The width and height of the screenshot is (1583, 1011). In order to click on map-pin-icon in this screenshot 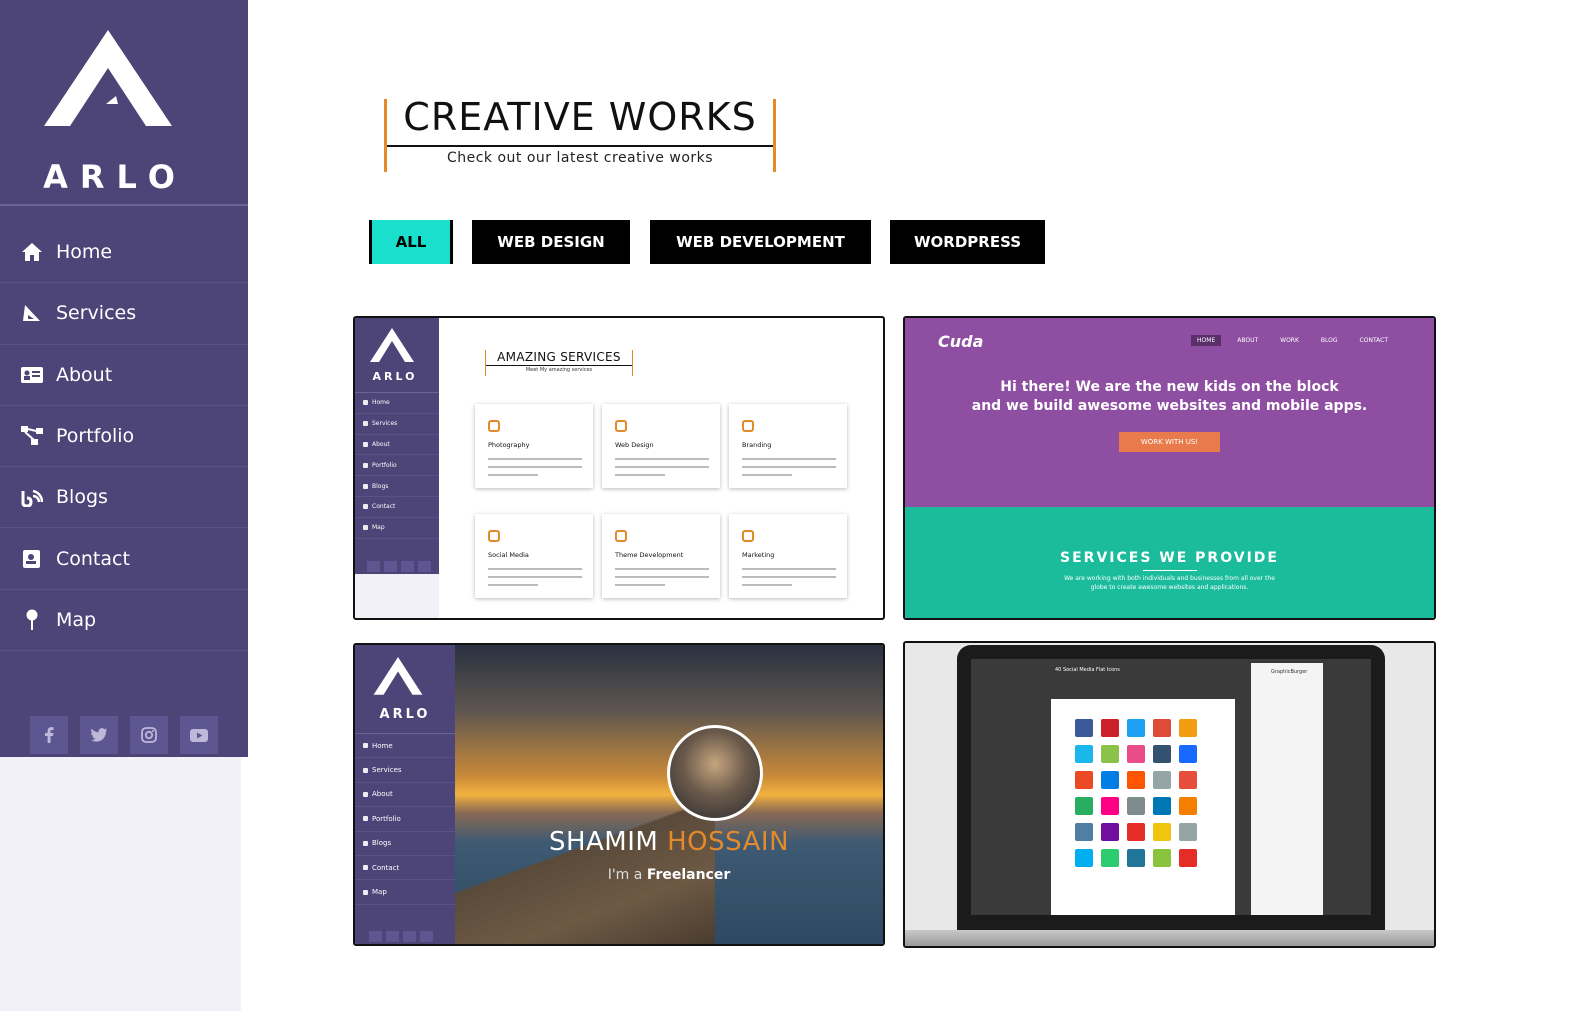, I will do `click(32, 620)`.